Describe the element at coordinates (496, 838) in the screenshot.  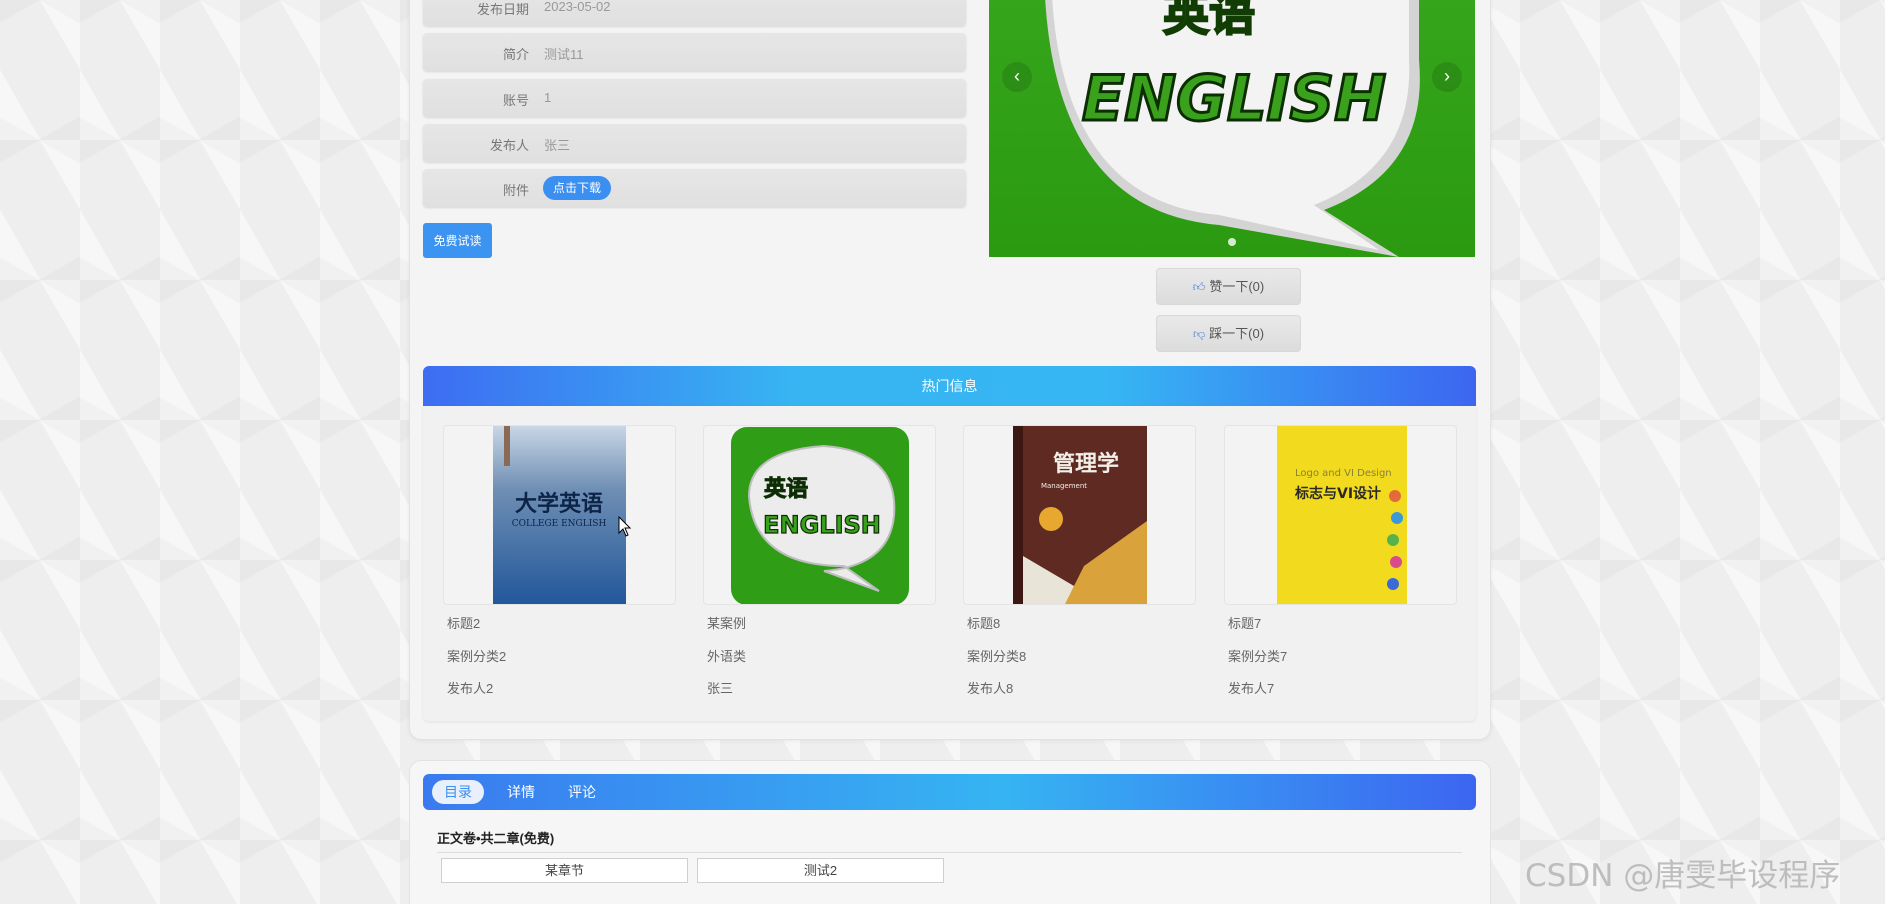
I see `volume-title: 正文卷•共二章(免费)` at that location.